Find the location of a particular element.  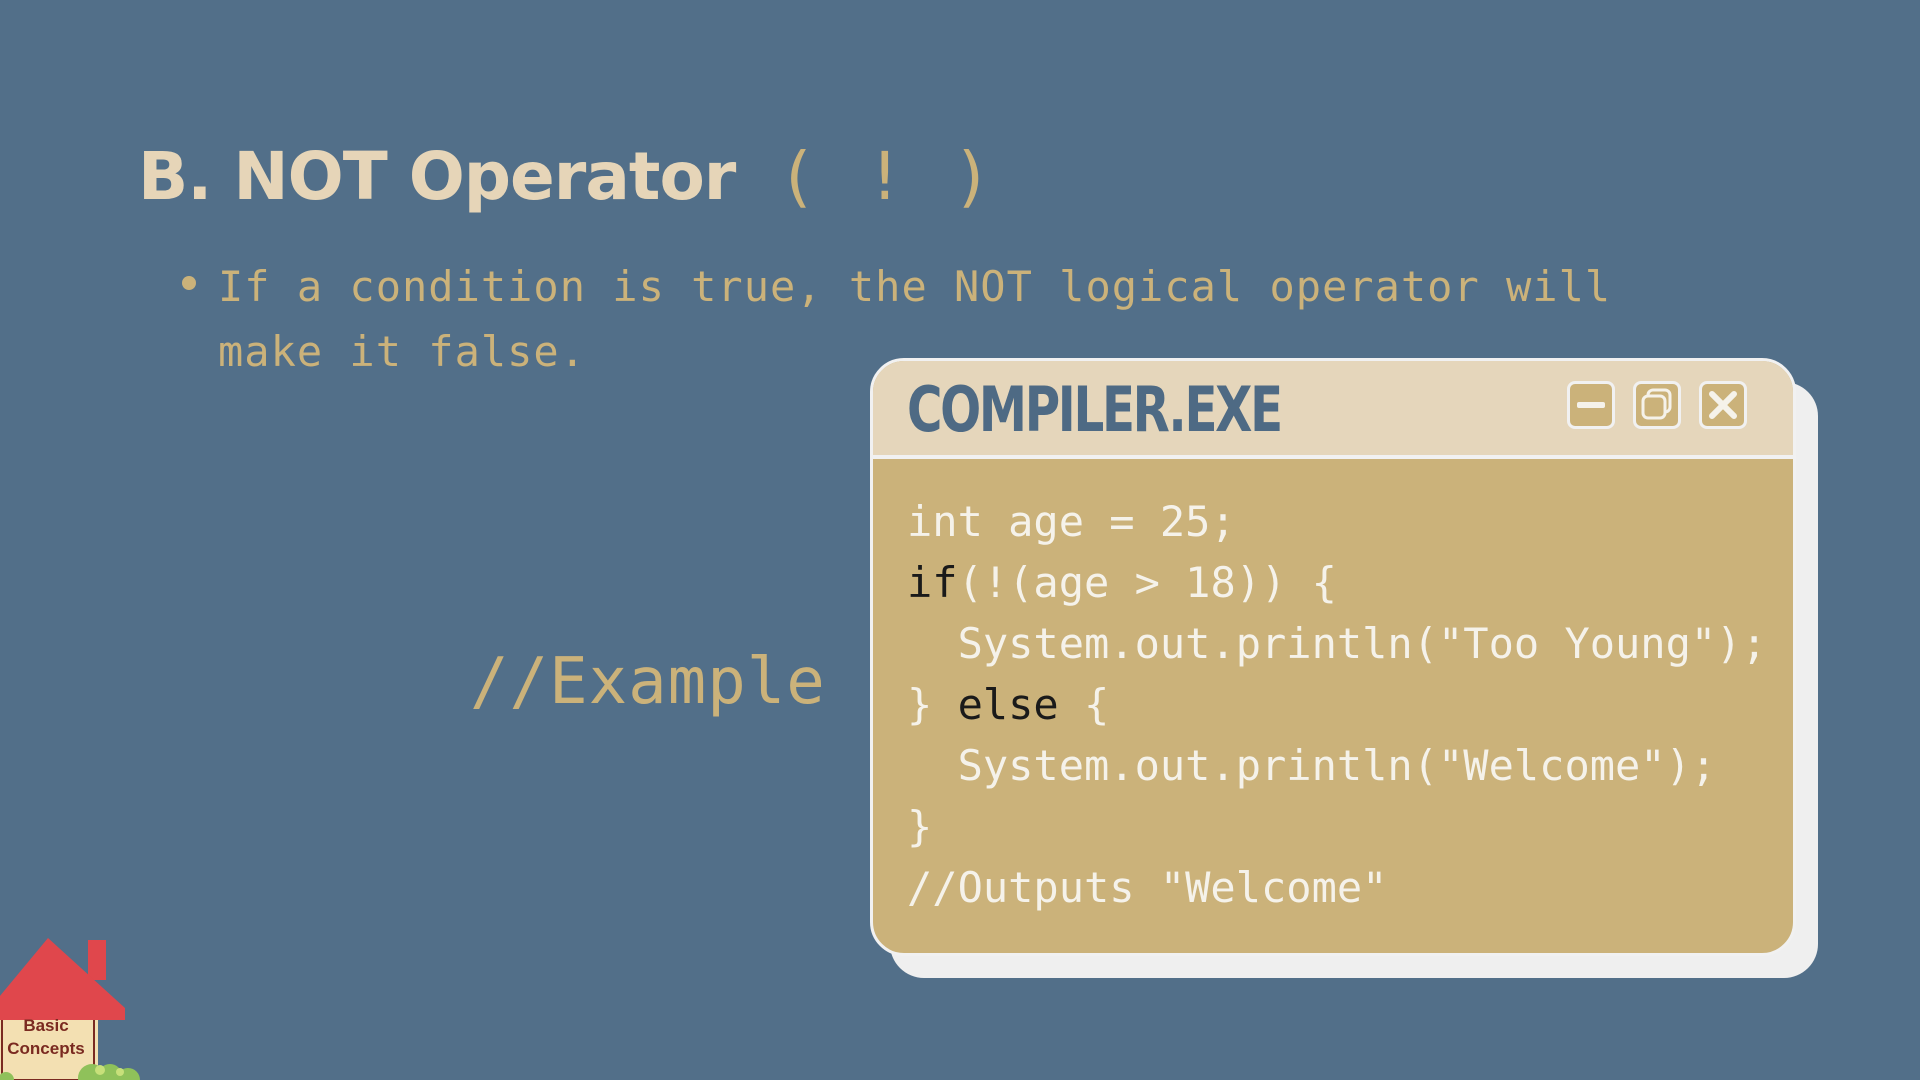

code-line: int age = 25; is located at coordinates (1071, 521).